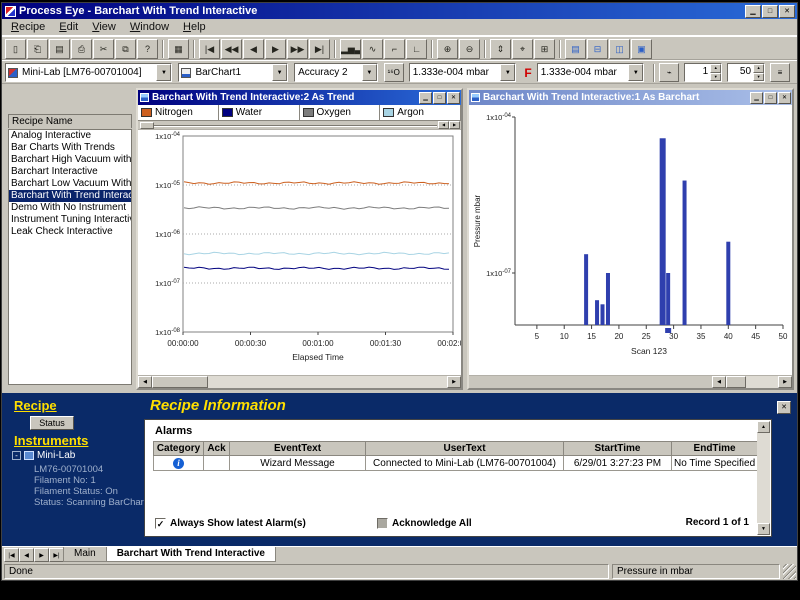  What do you see at coordinates (763, 478) in the screenshot?
I see `vertical-scrollbar: ▲ ▼` at bounding box center [763, 478].